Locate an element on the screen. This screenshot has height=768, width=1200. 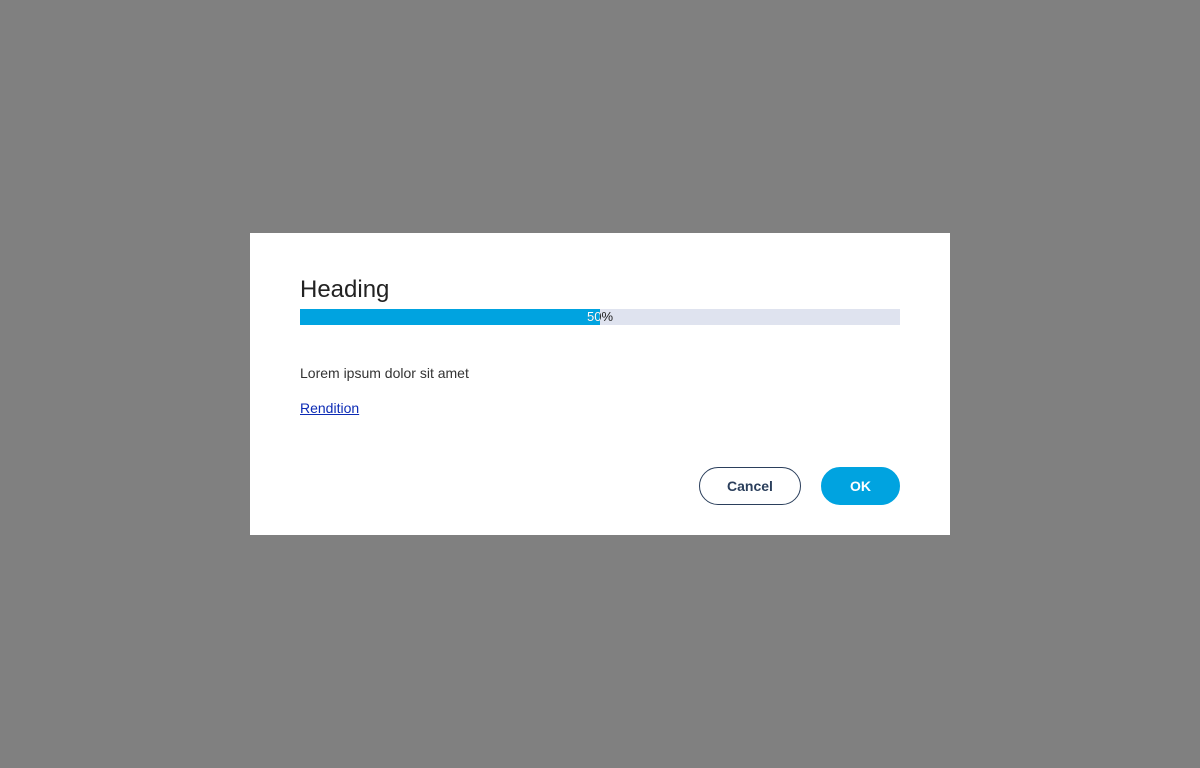
cancel-button: Cancel is located at coordinates (750, 486).